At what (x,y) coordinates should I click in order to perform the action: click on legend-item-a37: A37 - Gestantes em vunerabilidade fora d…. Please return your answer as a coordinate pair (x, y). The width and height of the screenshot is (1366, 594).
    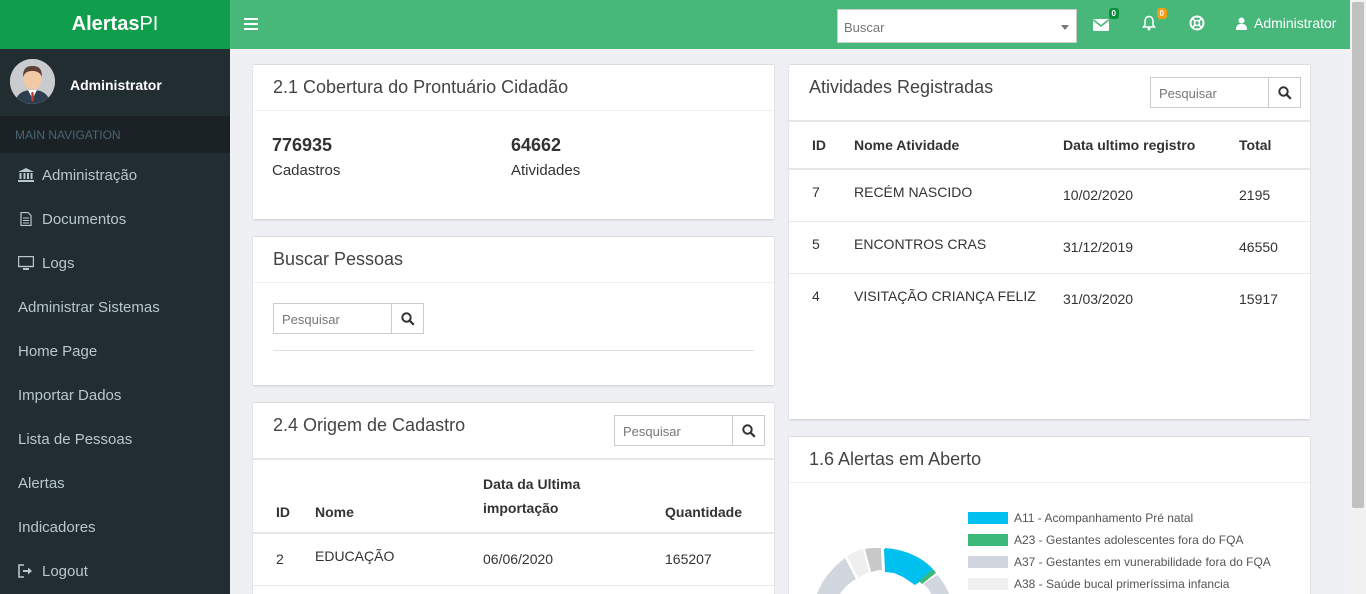
    Looking at the image, I should click on (1119, 562).